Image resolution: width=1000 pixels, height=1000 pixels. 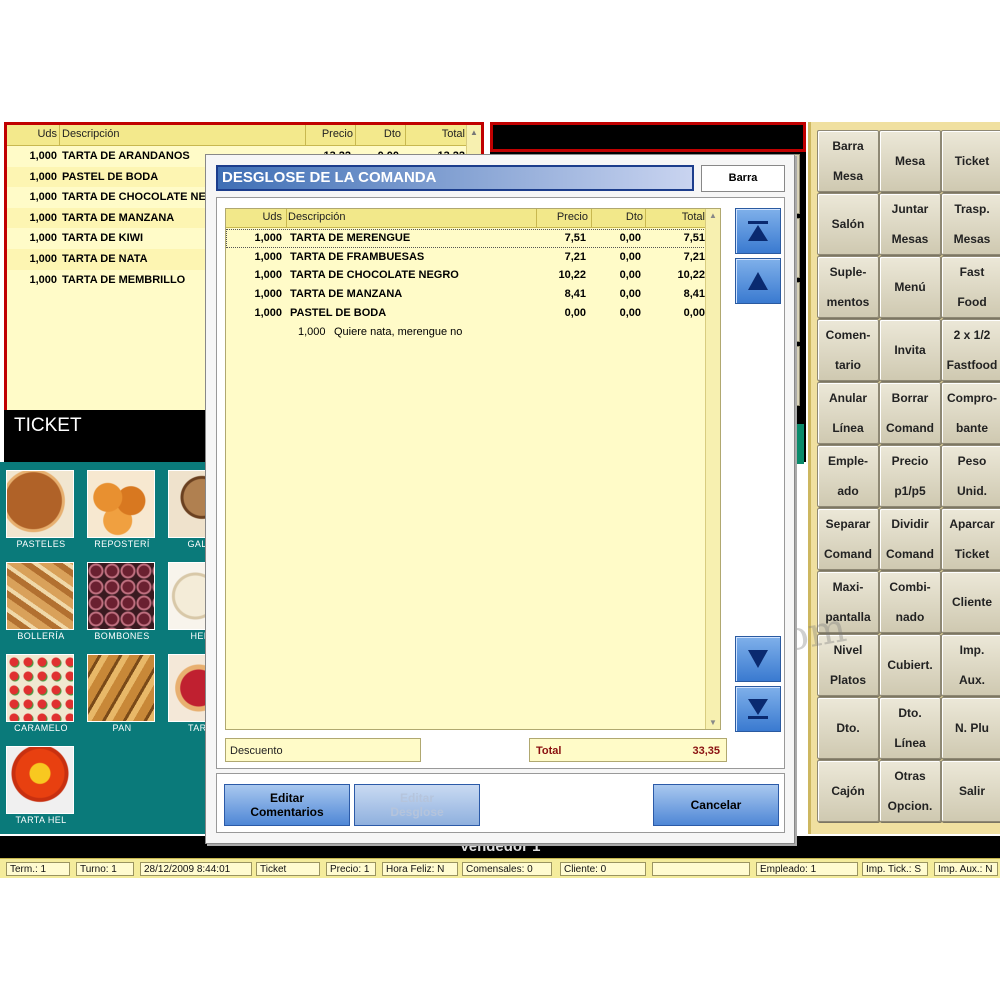 What do you see at coordinates (970, 413) in the screenshot?
I see `comprobante-button: Compro- bante` at bounding box center [970, 413].